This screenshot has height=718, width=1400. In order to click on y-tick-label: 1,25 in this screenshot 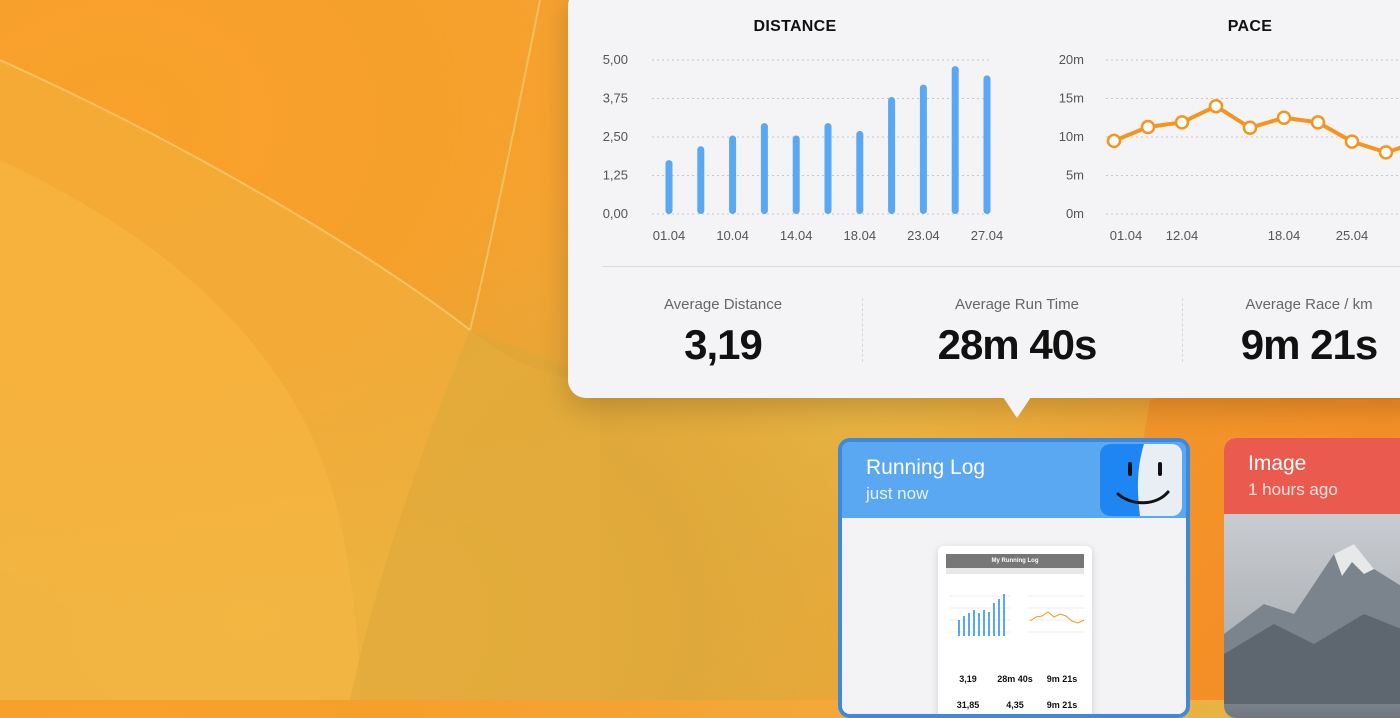, I will do `click(615, 175)`.